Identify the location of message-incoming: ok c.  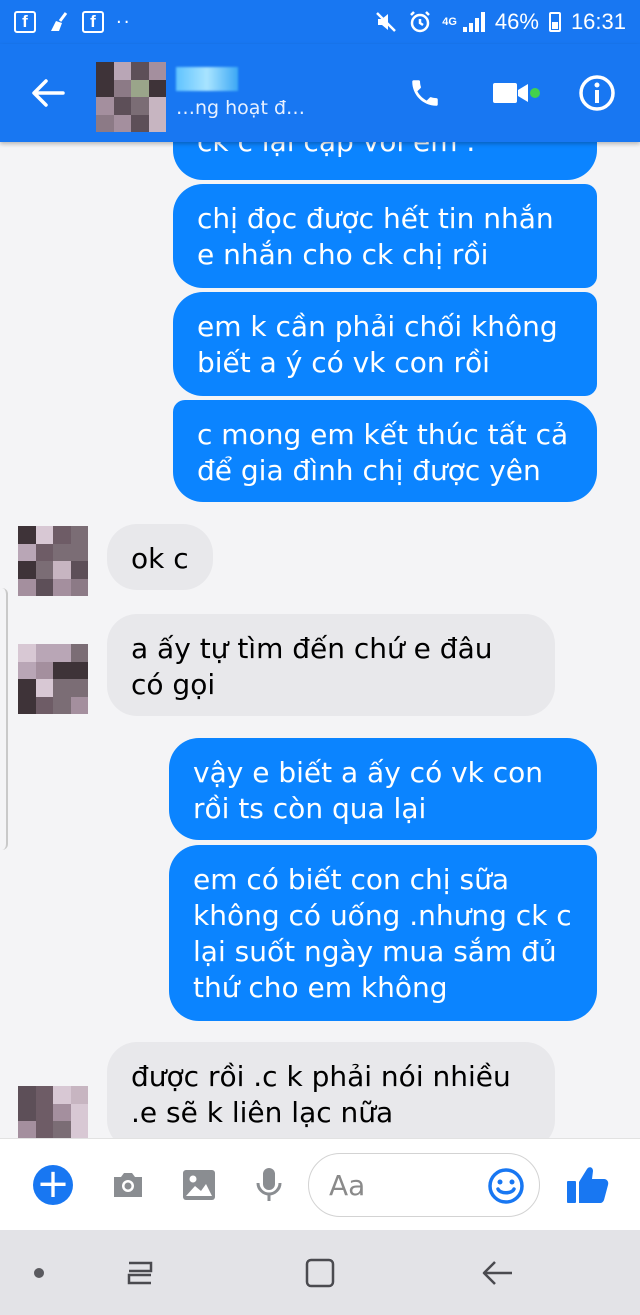
(160, 557).